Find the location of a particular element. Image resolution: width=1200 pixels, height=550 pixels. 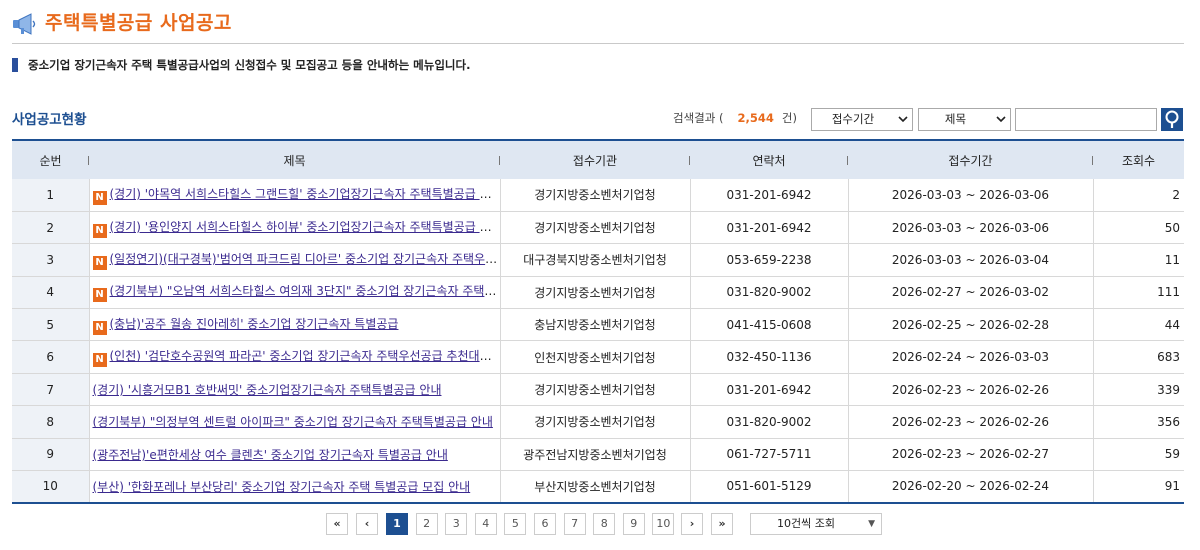

search-field-select: 제목 is located at coordinates (964, 119).